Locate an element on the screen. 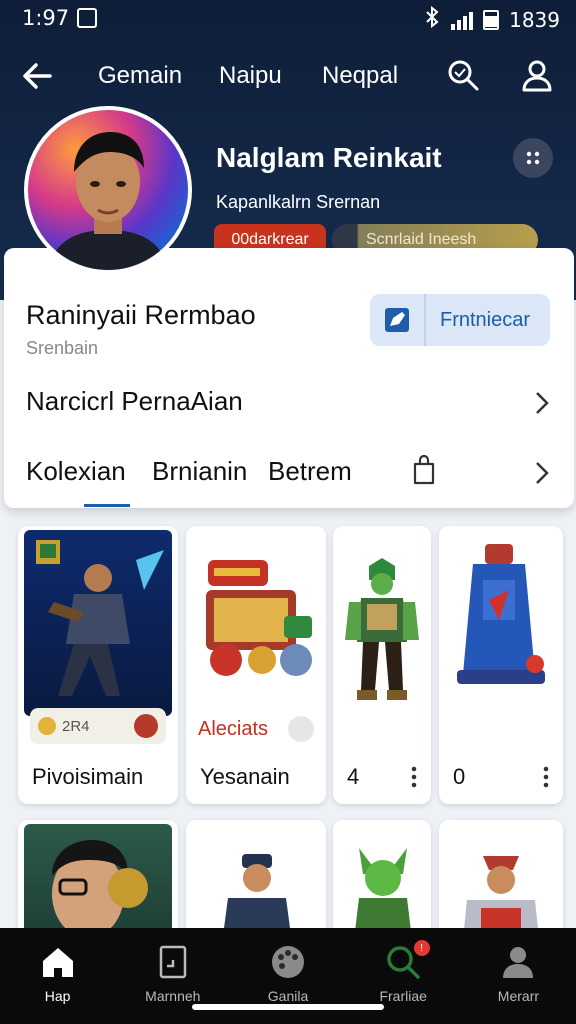 The image size is (576, 1024). battery-icon is located at coordinates (491, 19).